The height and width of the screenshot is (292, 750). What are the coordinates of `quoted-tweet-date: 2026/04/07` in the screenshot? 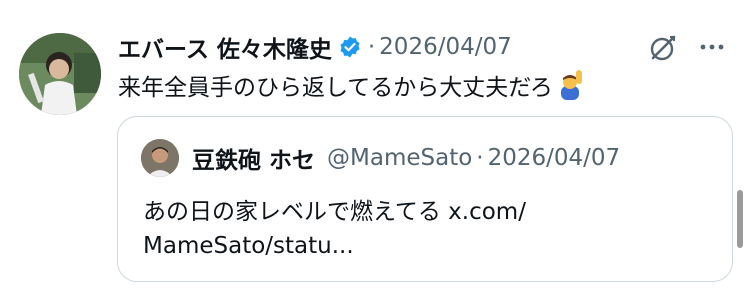 It's located at (554, 158).